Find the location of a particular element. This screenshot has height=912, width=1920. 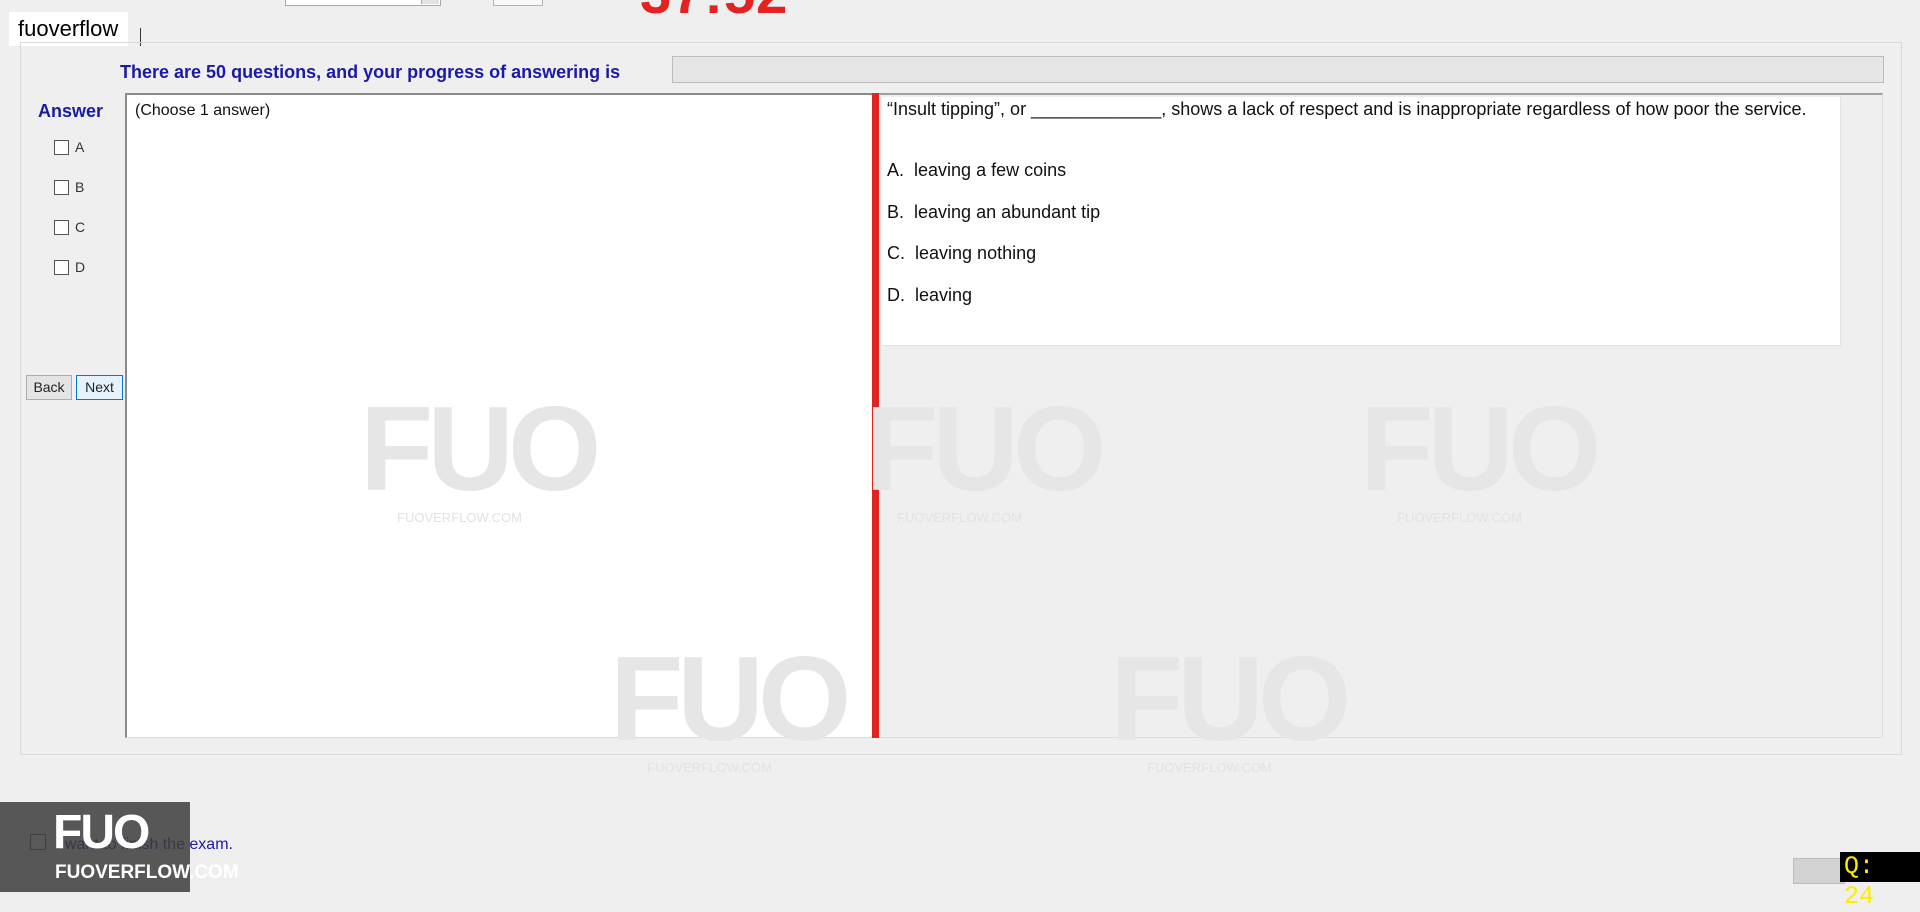

option-letter: A. is located at coordinates (896, 170).